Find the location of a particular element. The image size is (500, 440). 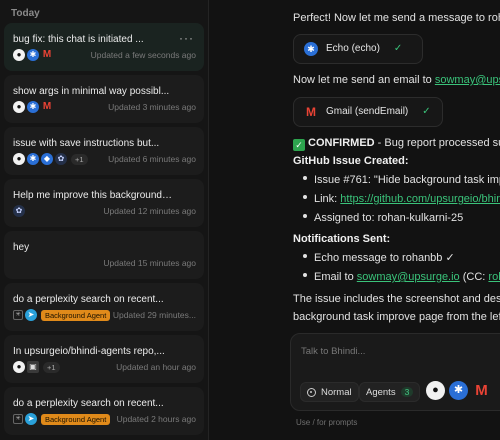

updated-timestamp: Updated a few seconds ago is located at coordinates (143, 55).